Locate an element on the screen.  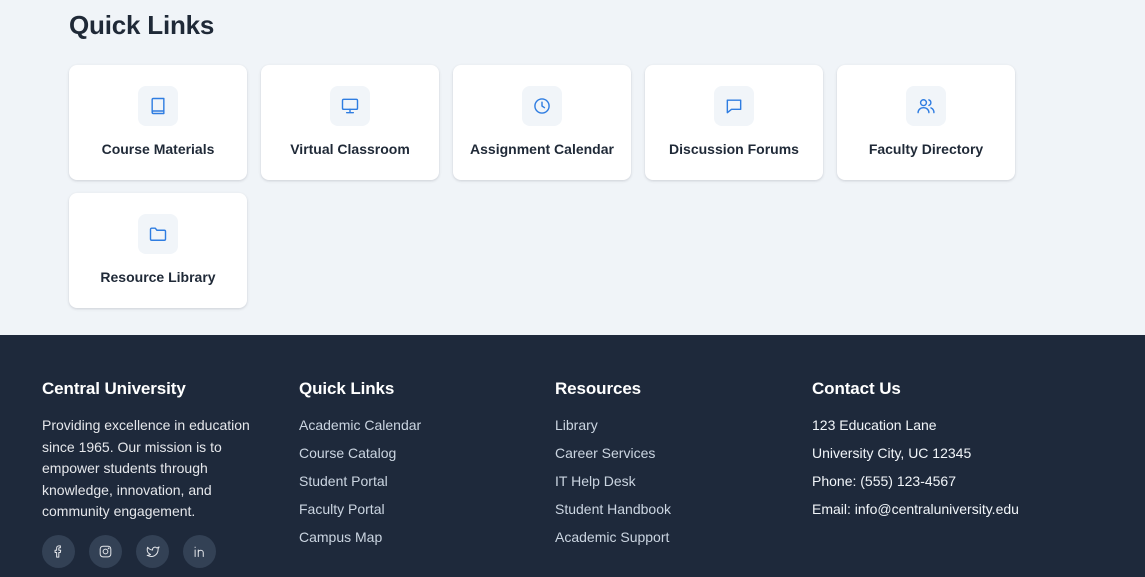
book-icon is located at coordinates (158, 106).